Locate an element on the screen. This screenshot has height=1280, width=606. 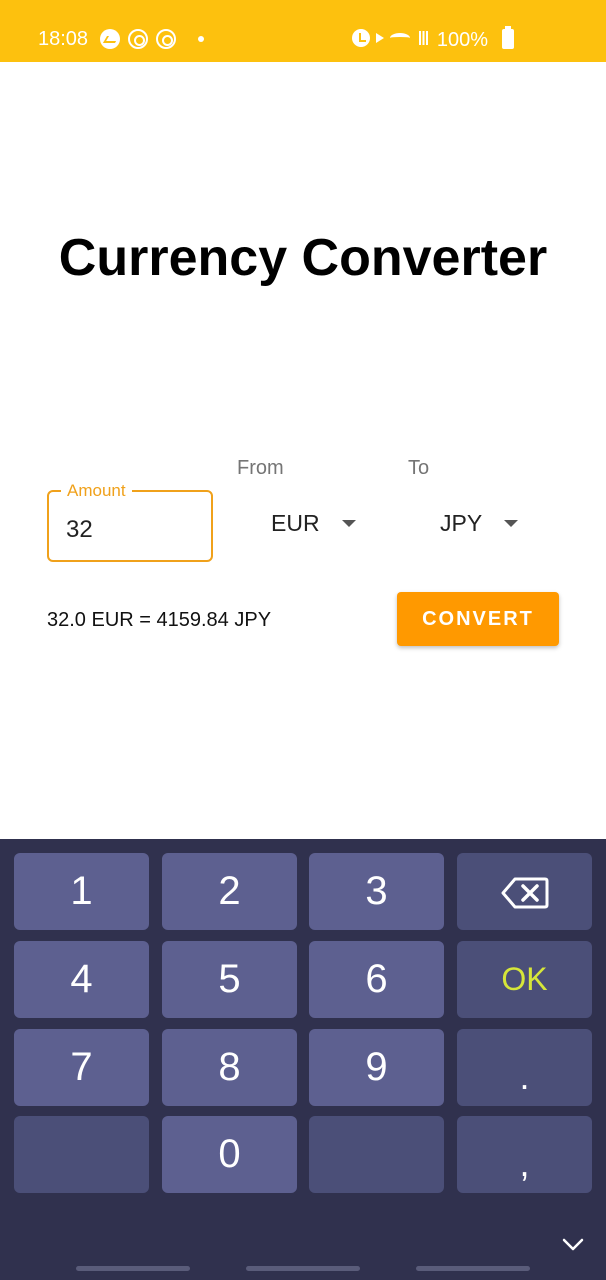
key-6: 6 is located at coordinates (376, 979).